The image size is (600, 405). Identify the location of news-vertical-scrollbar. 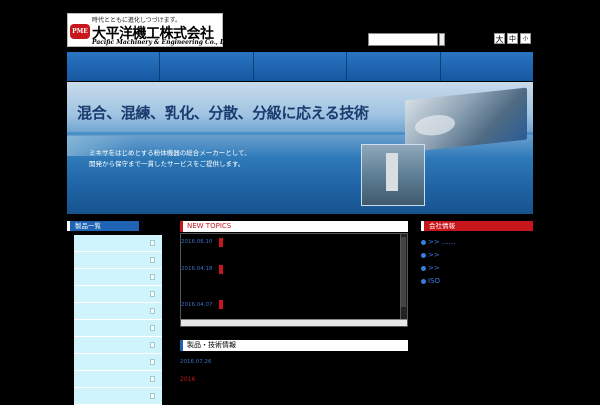
(403, 280).